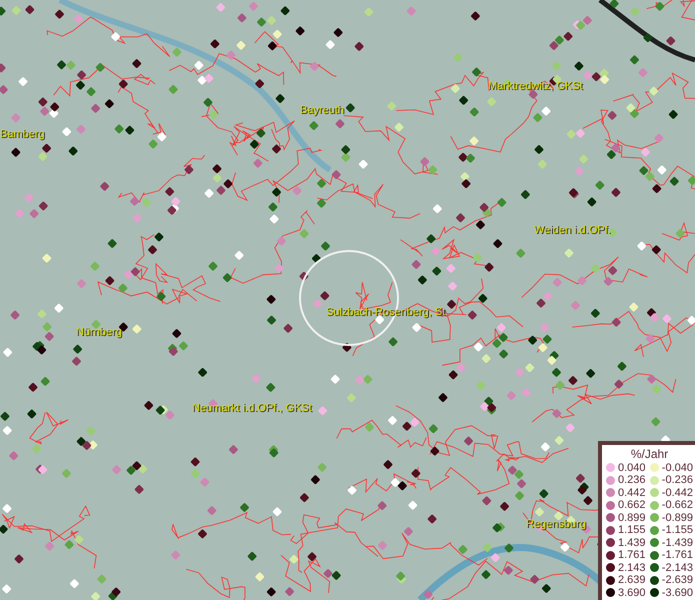  What do you see at coordinates (556, 524) in the screenshot?
I see `city-label: Regensburg` at bounding box center [556, 524].